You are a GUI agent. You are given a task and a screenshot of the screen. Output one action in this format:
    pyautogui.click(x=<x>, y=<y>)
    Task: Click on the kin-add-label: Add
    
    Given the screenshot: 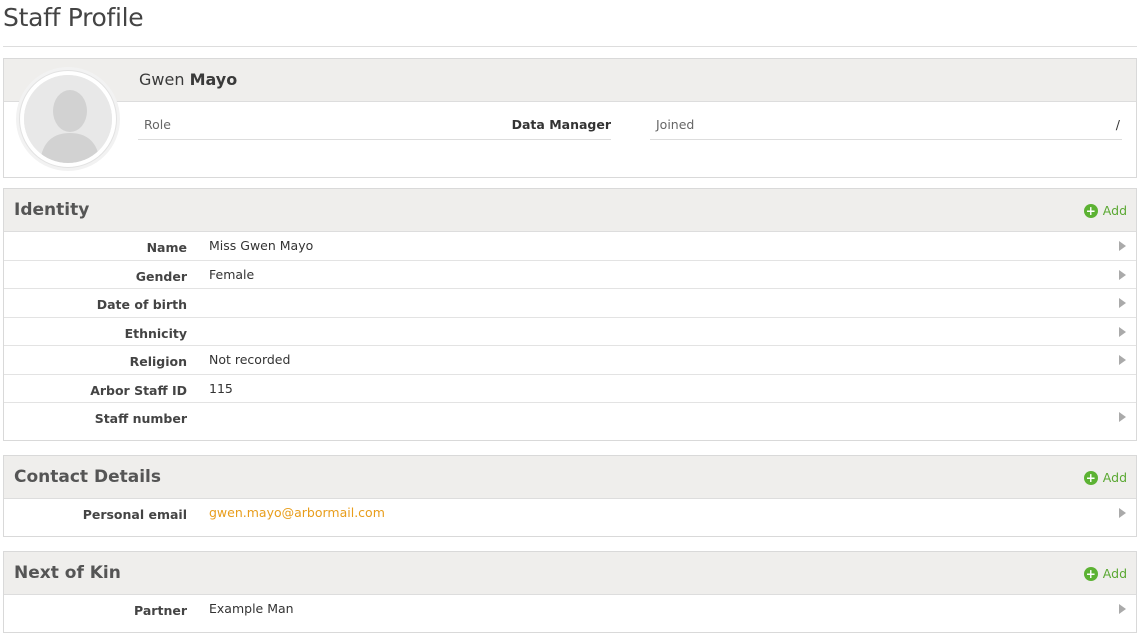 What is the action you would take?
    pyautogui.click(x=1114, y=573)
    